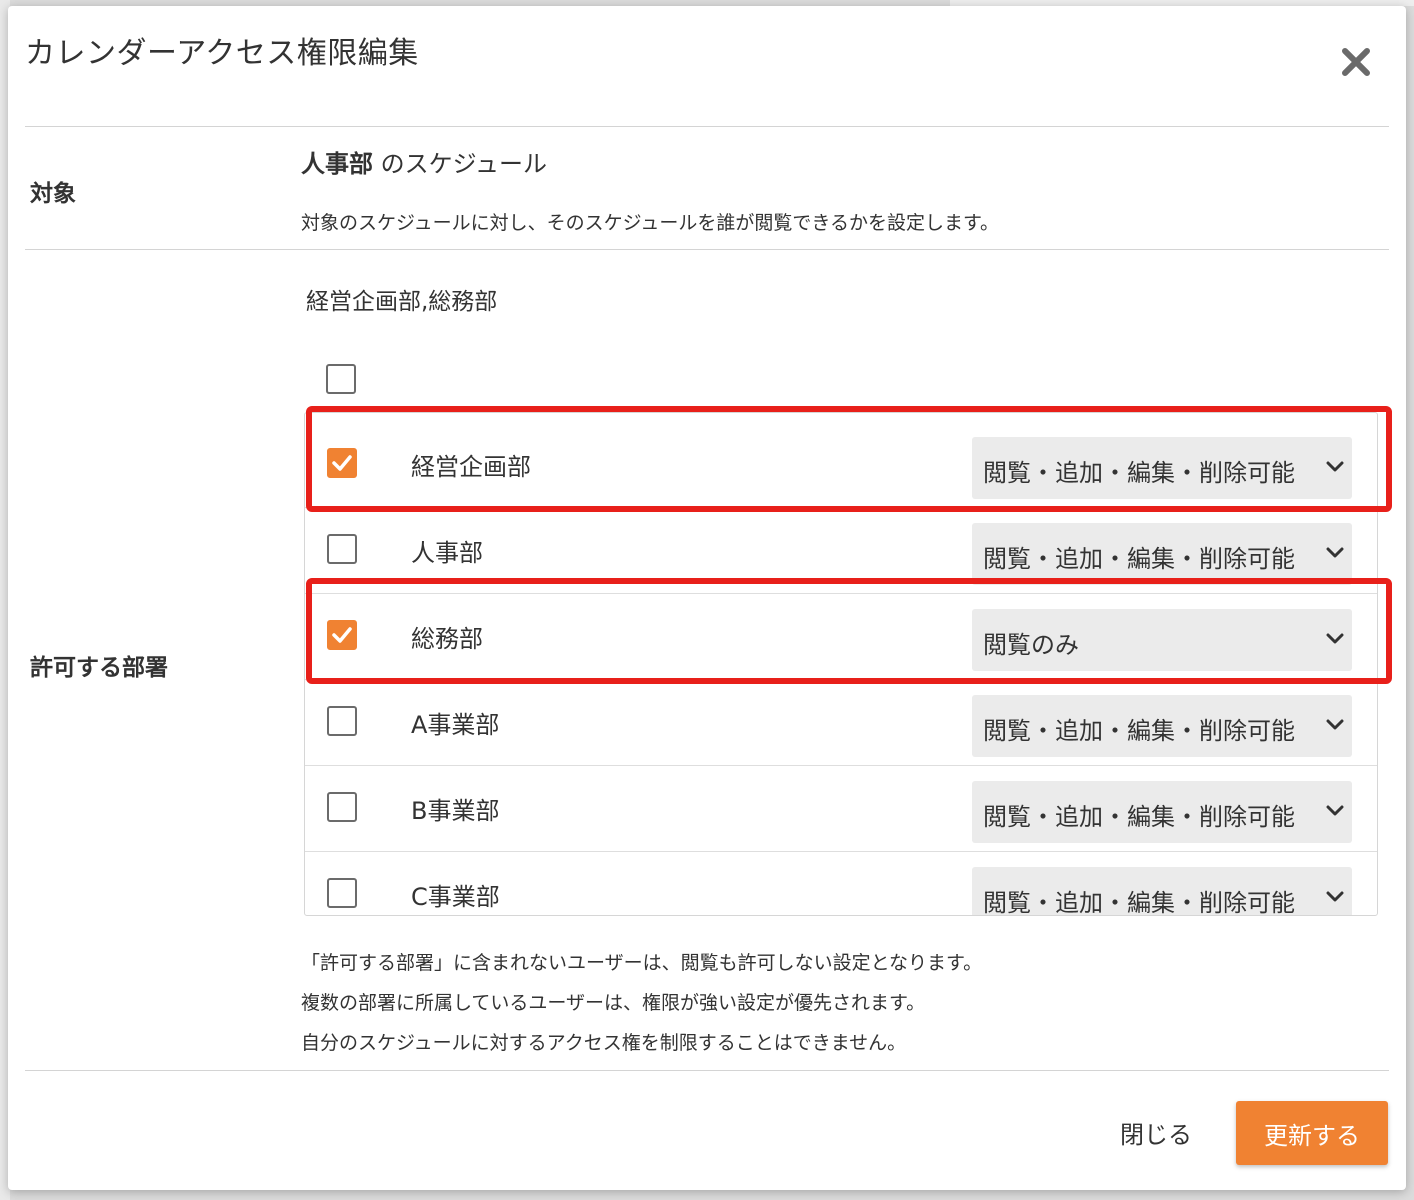 This screenshot has height=1200, width=1414. What do you see at coordinates (841, 722) in the screenshot?
I see `department-row: A事業部 閲覧・追加・編集・削除可能` at bounding box center [841, 722].